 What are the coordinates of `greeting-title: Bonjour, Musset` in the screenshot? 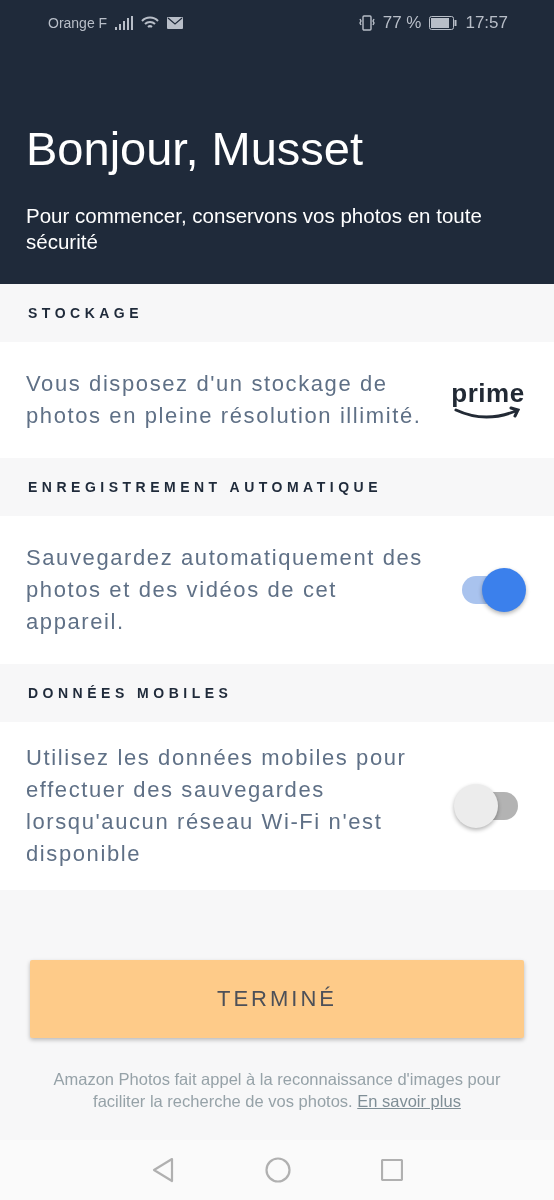 It's located at (195, 149).